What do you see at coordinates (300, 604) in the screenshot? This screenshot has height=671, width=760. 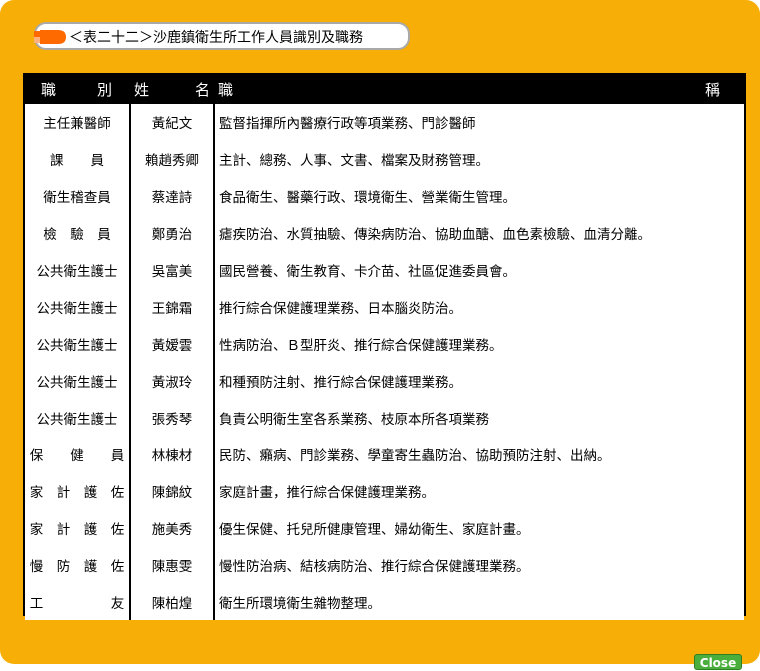 I see `duty-cell: 衛生所環境衛生雜物整理。` at bounding box center [300, 604].